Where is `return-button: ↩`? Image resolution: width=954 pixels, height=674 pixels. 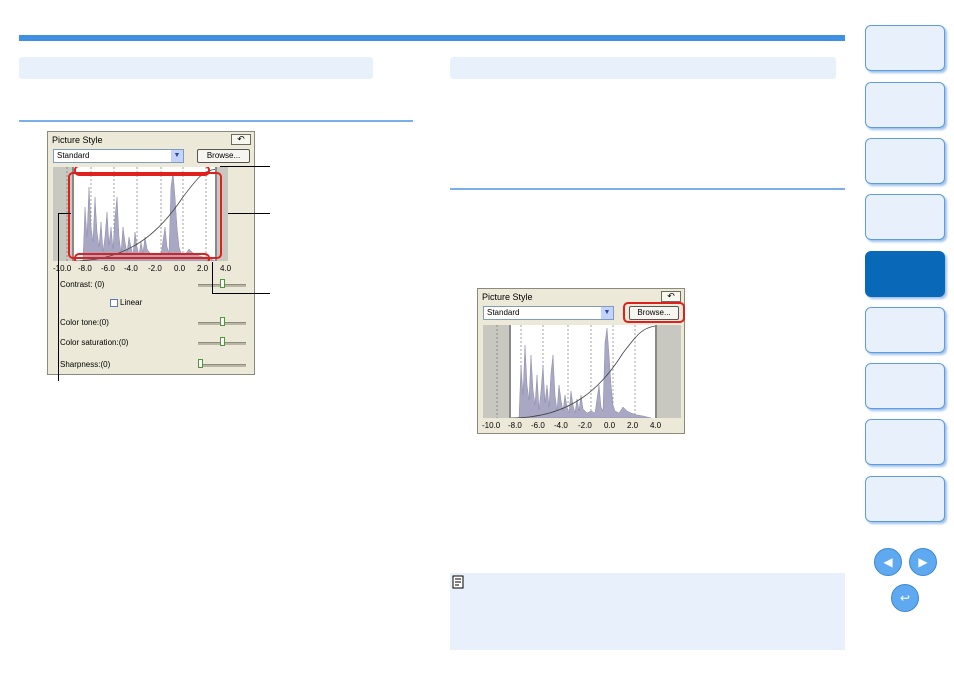
return-button: ↩ is located at coordinates (905, 598).